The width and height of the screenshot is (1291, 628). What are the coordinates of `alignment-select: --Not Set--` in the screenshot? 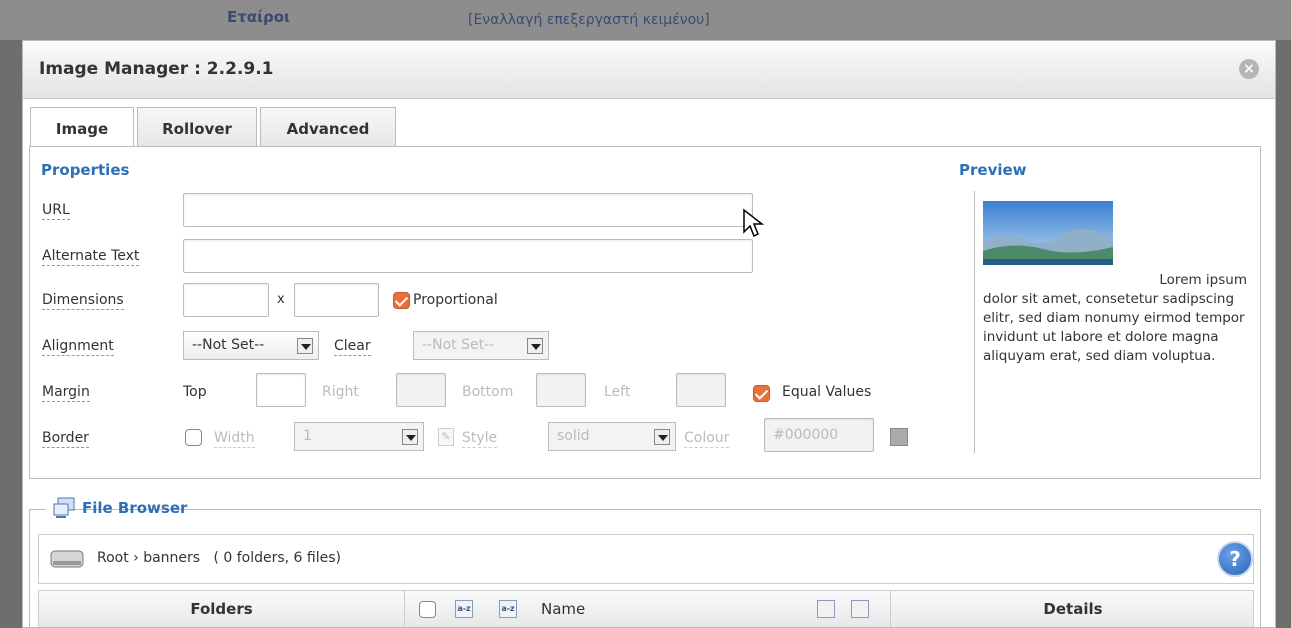 It's located at (251, 345).